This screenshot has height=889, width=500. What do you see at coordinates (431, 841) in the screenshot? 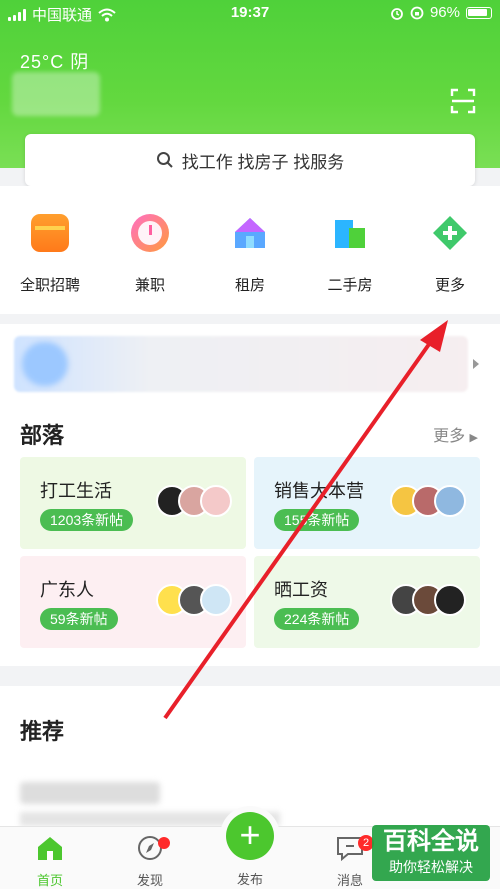
I see `watermark-title: 百科全说` at bounding box center [431, 841].